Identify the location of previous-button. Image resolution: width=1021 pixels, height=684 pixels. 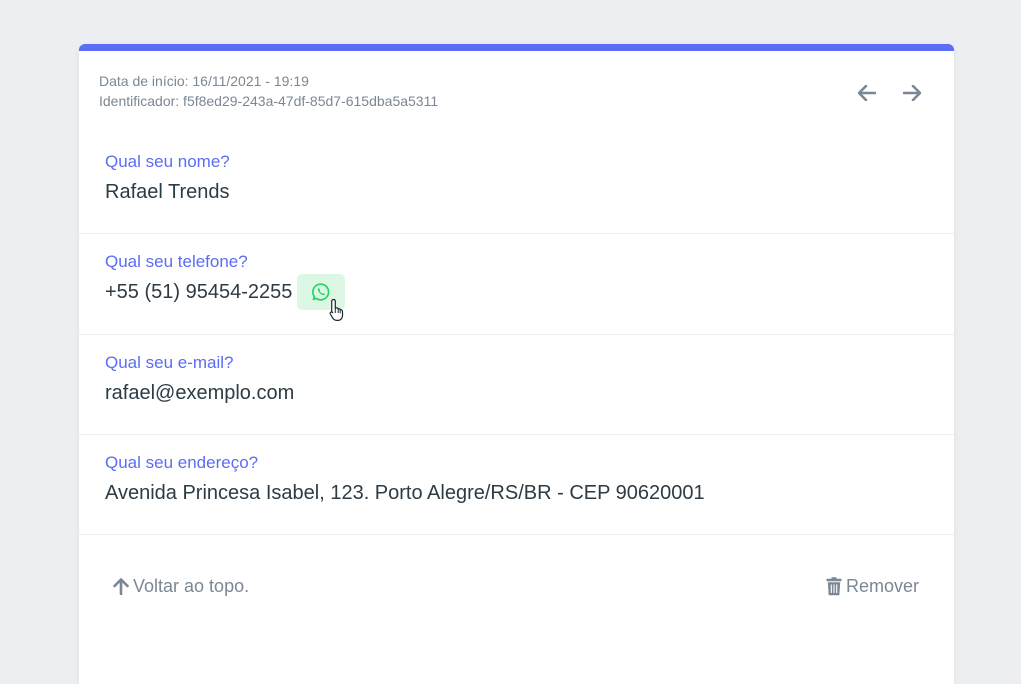
(866, 92).